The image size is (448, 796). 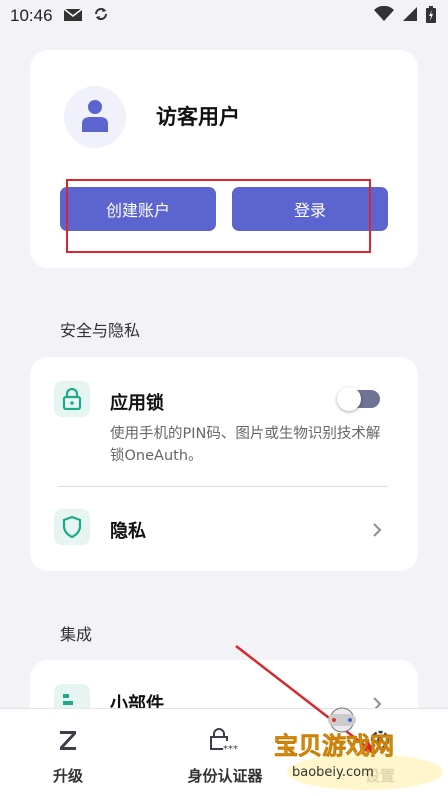 I want to click on section-title-integration: 集成, so click(x=76, y=634).